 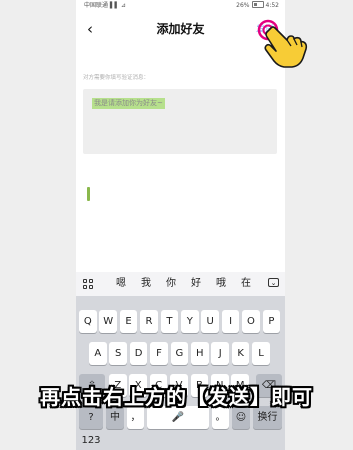 What do you see at coordinates (230, 321) in the screenshot?
I see `key-i: I` at bounding box center [230, 321].